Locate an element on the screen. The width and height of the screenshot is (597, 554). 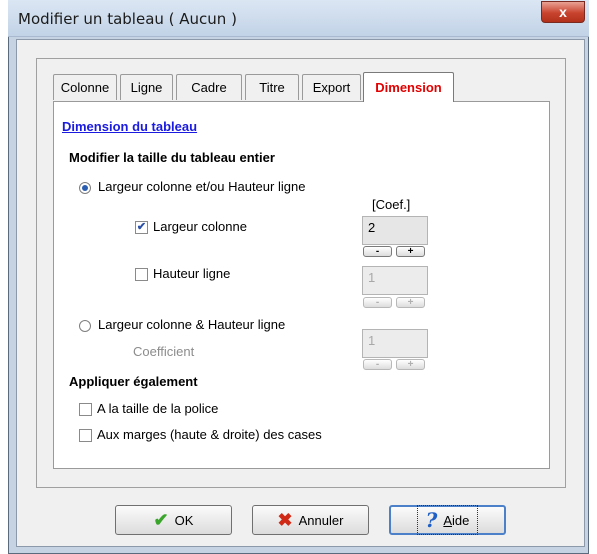
largeur-spin-minus-button: - is located at coordinates (377, 251).